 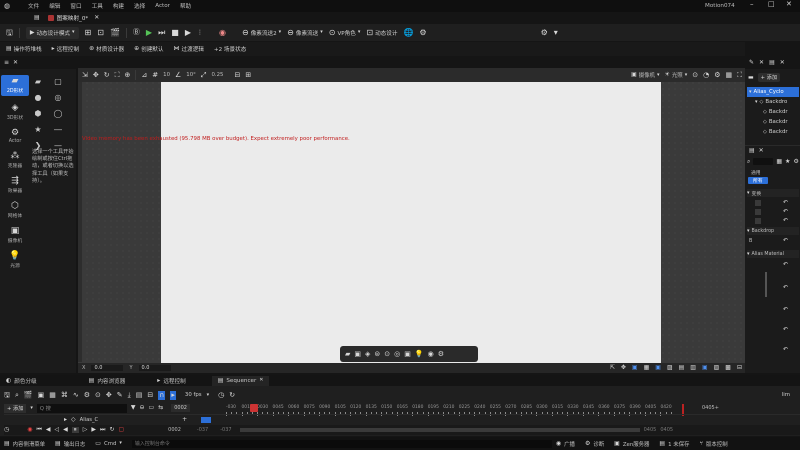 I want to click on revision-control-button: ⑂ 版本控制, so click(x=713, y=444).